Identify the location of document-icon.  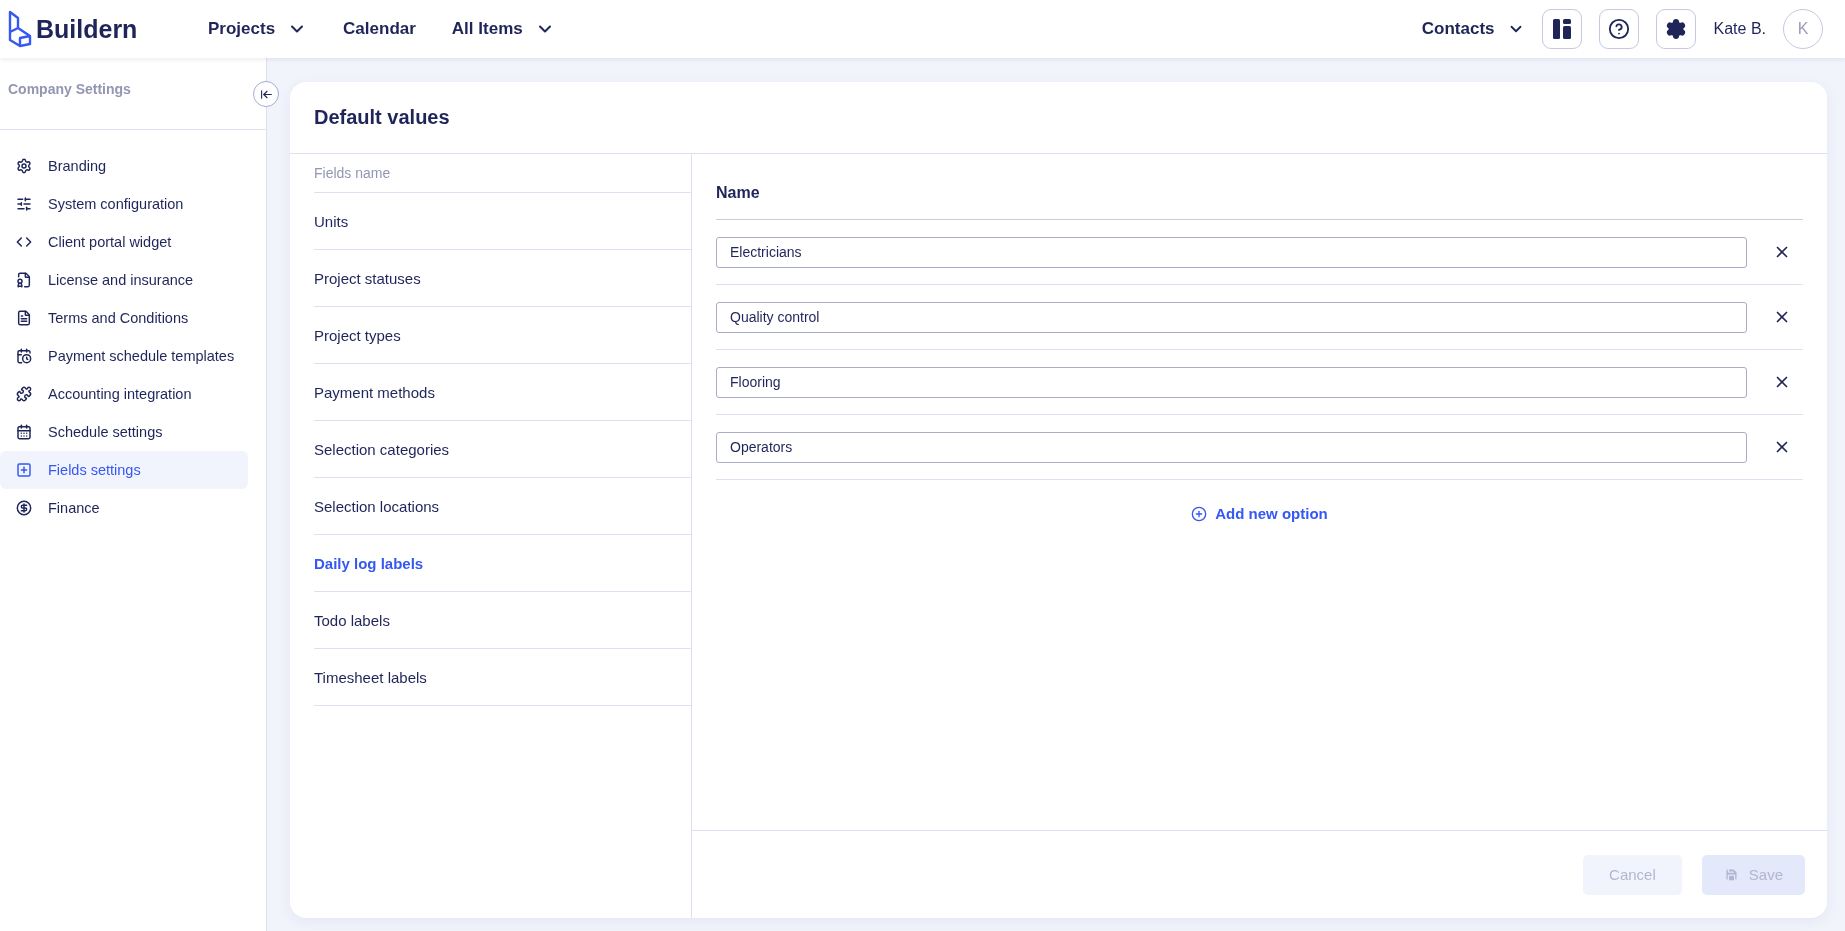
(24, 318).